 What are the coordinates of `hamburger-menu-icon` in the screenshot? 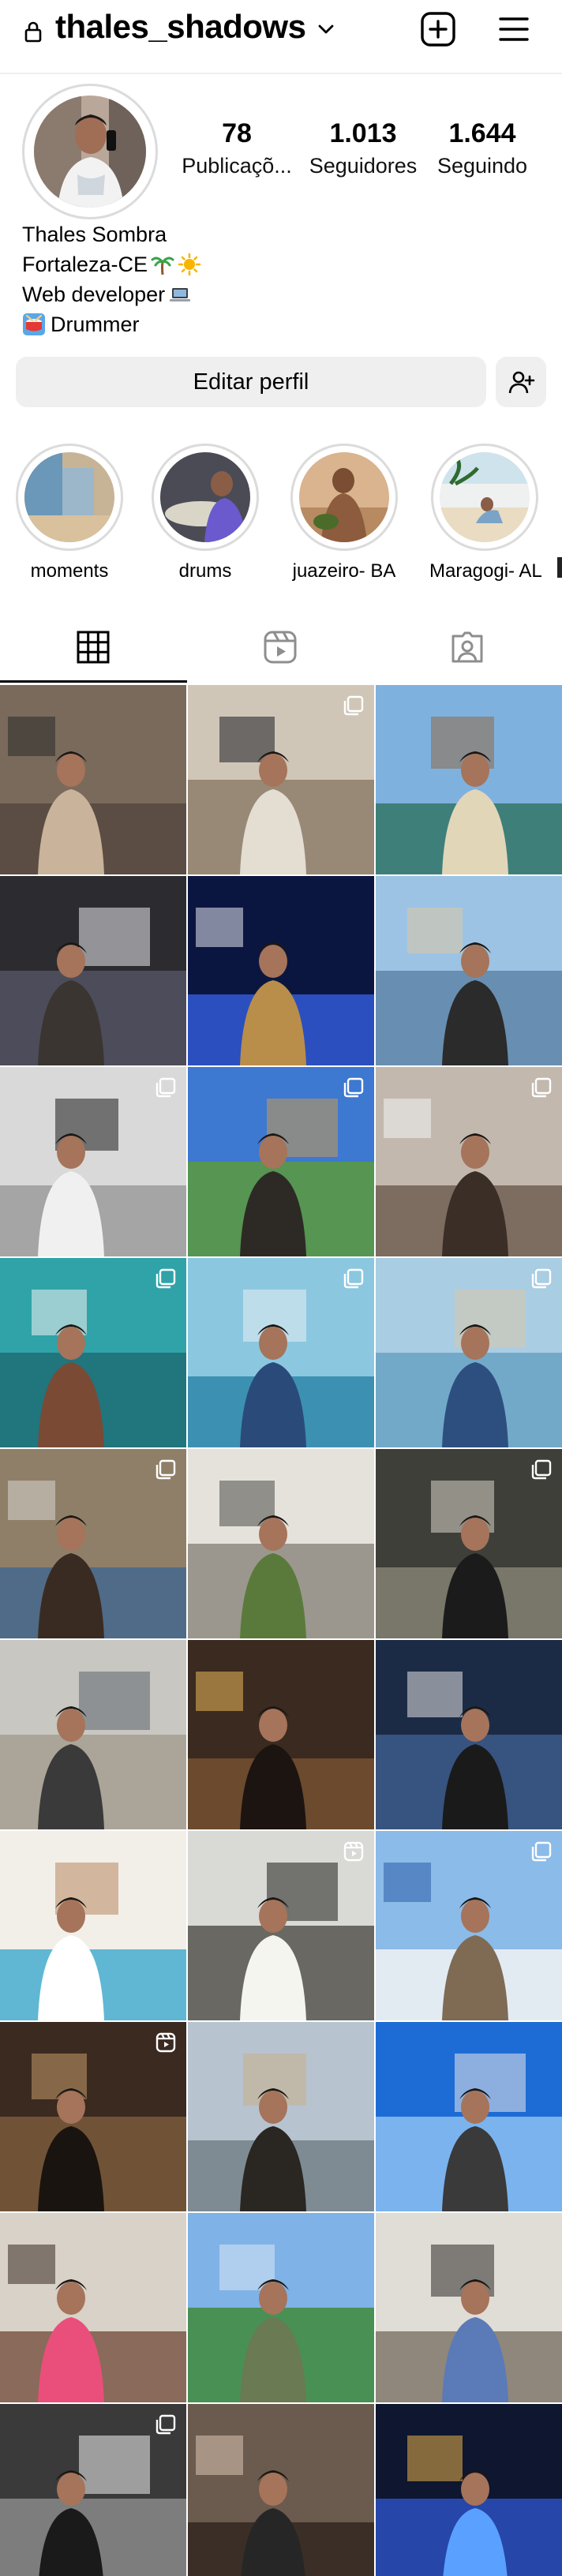 It's located at (514, 29).